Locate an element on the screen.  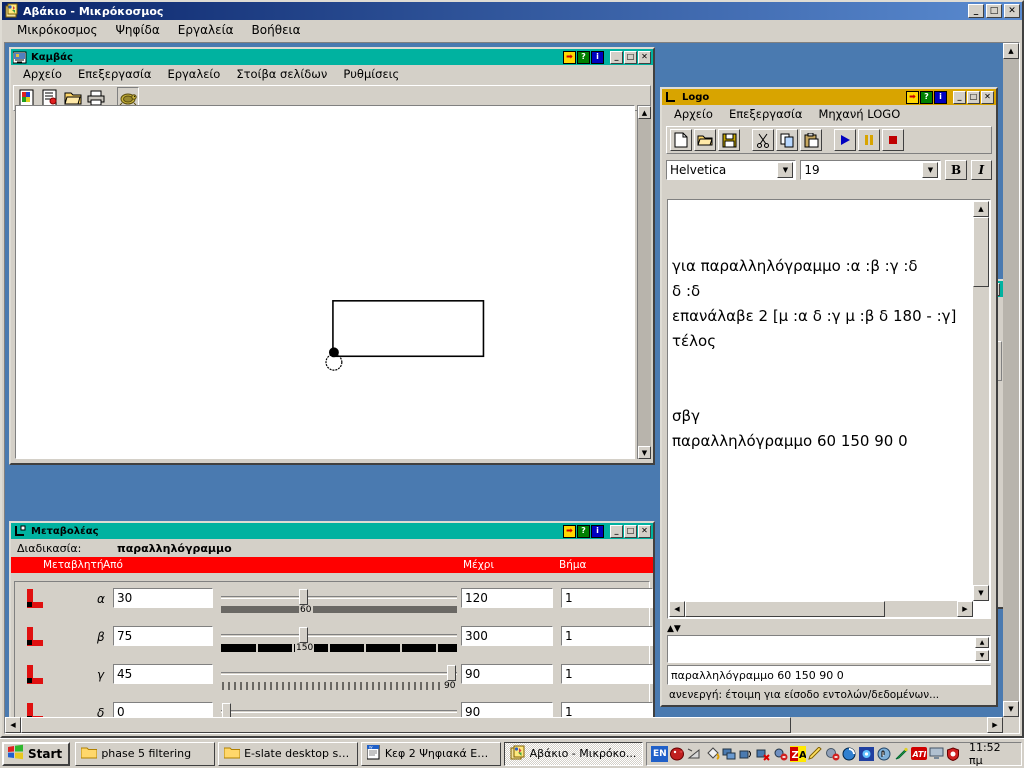
history-scroll-down-button: ▼ is located at coordinates (982, 655).